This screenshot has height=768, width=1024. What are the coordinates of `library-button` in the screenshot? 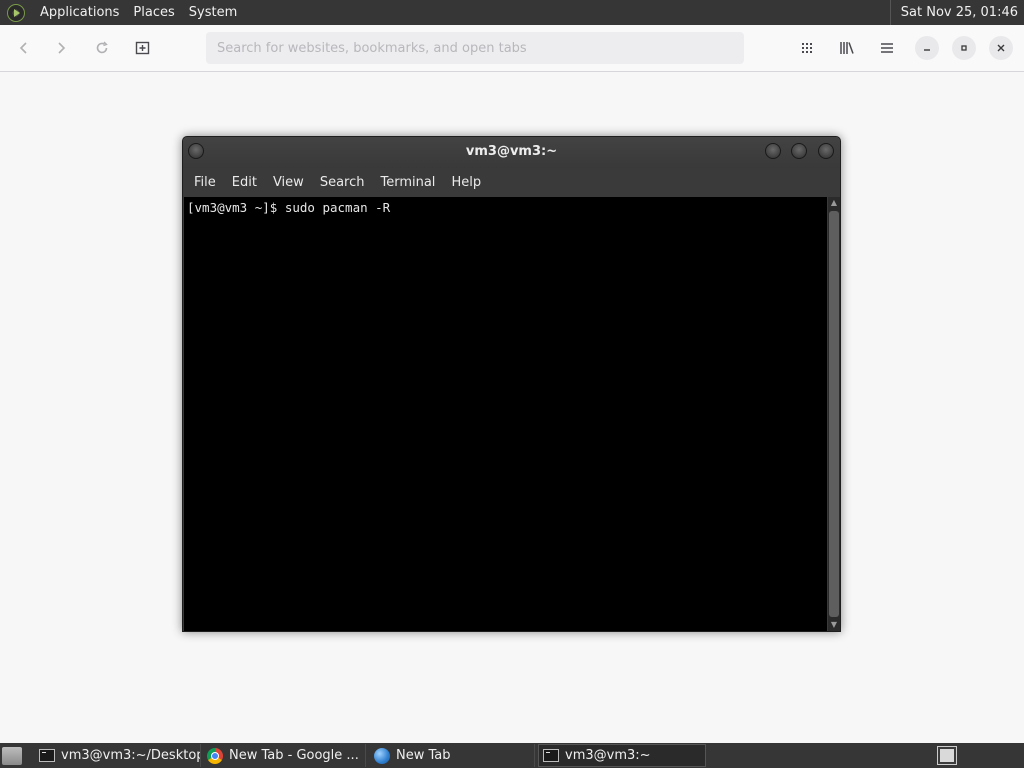 It's located at (847, 48).